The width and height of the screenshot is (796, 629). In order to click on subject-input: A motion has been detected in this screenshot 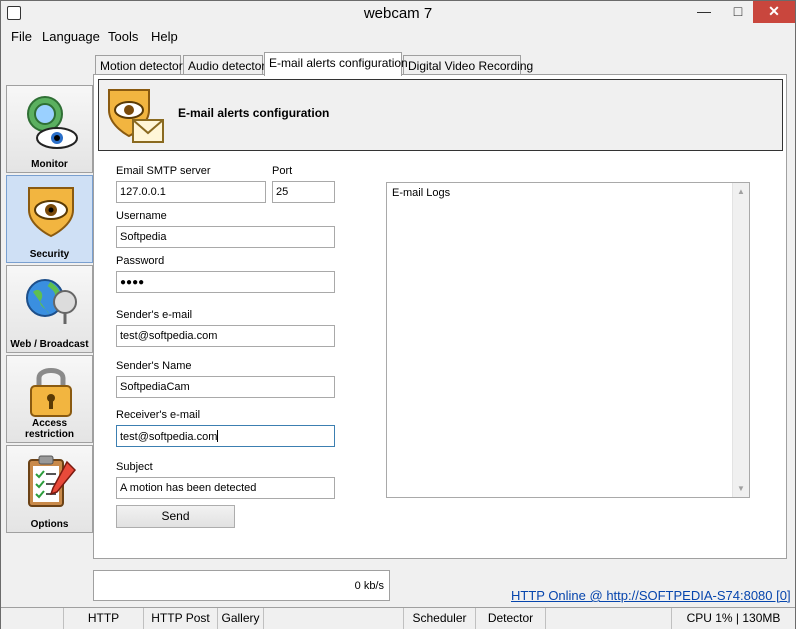, I will do `click(225, 488)`.